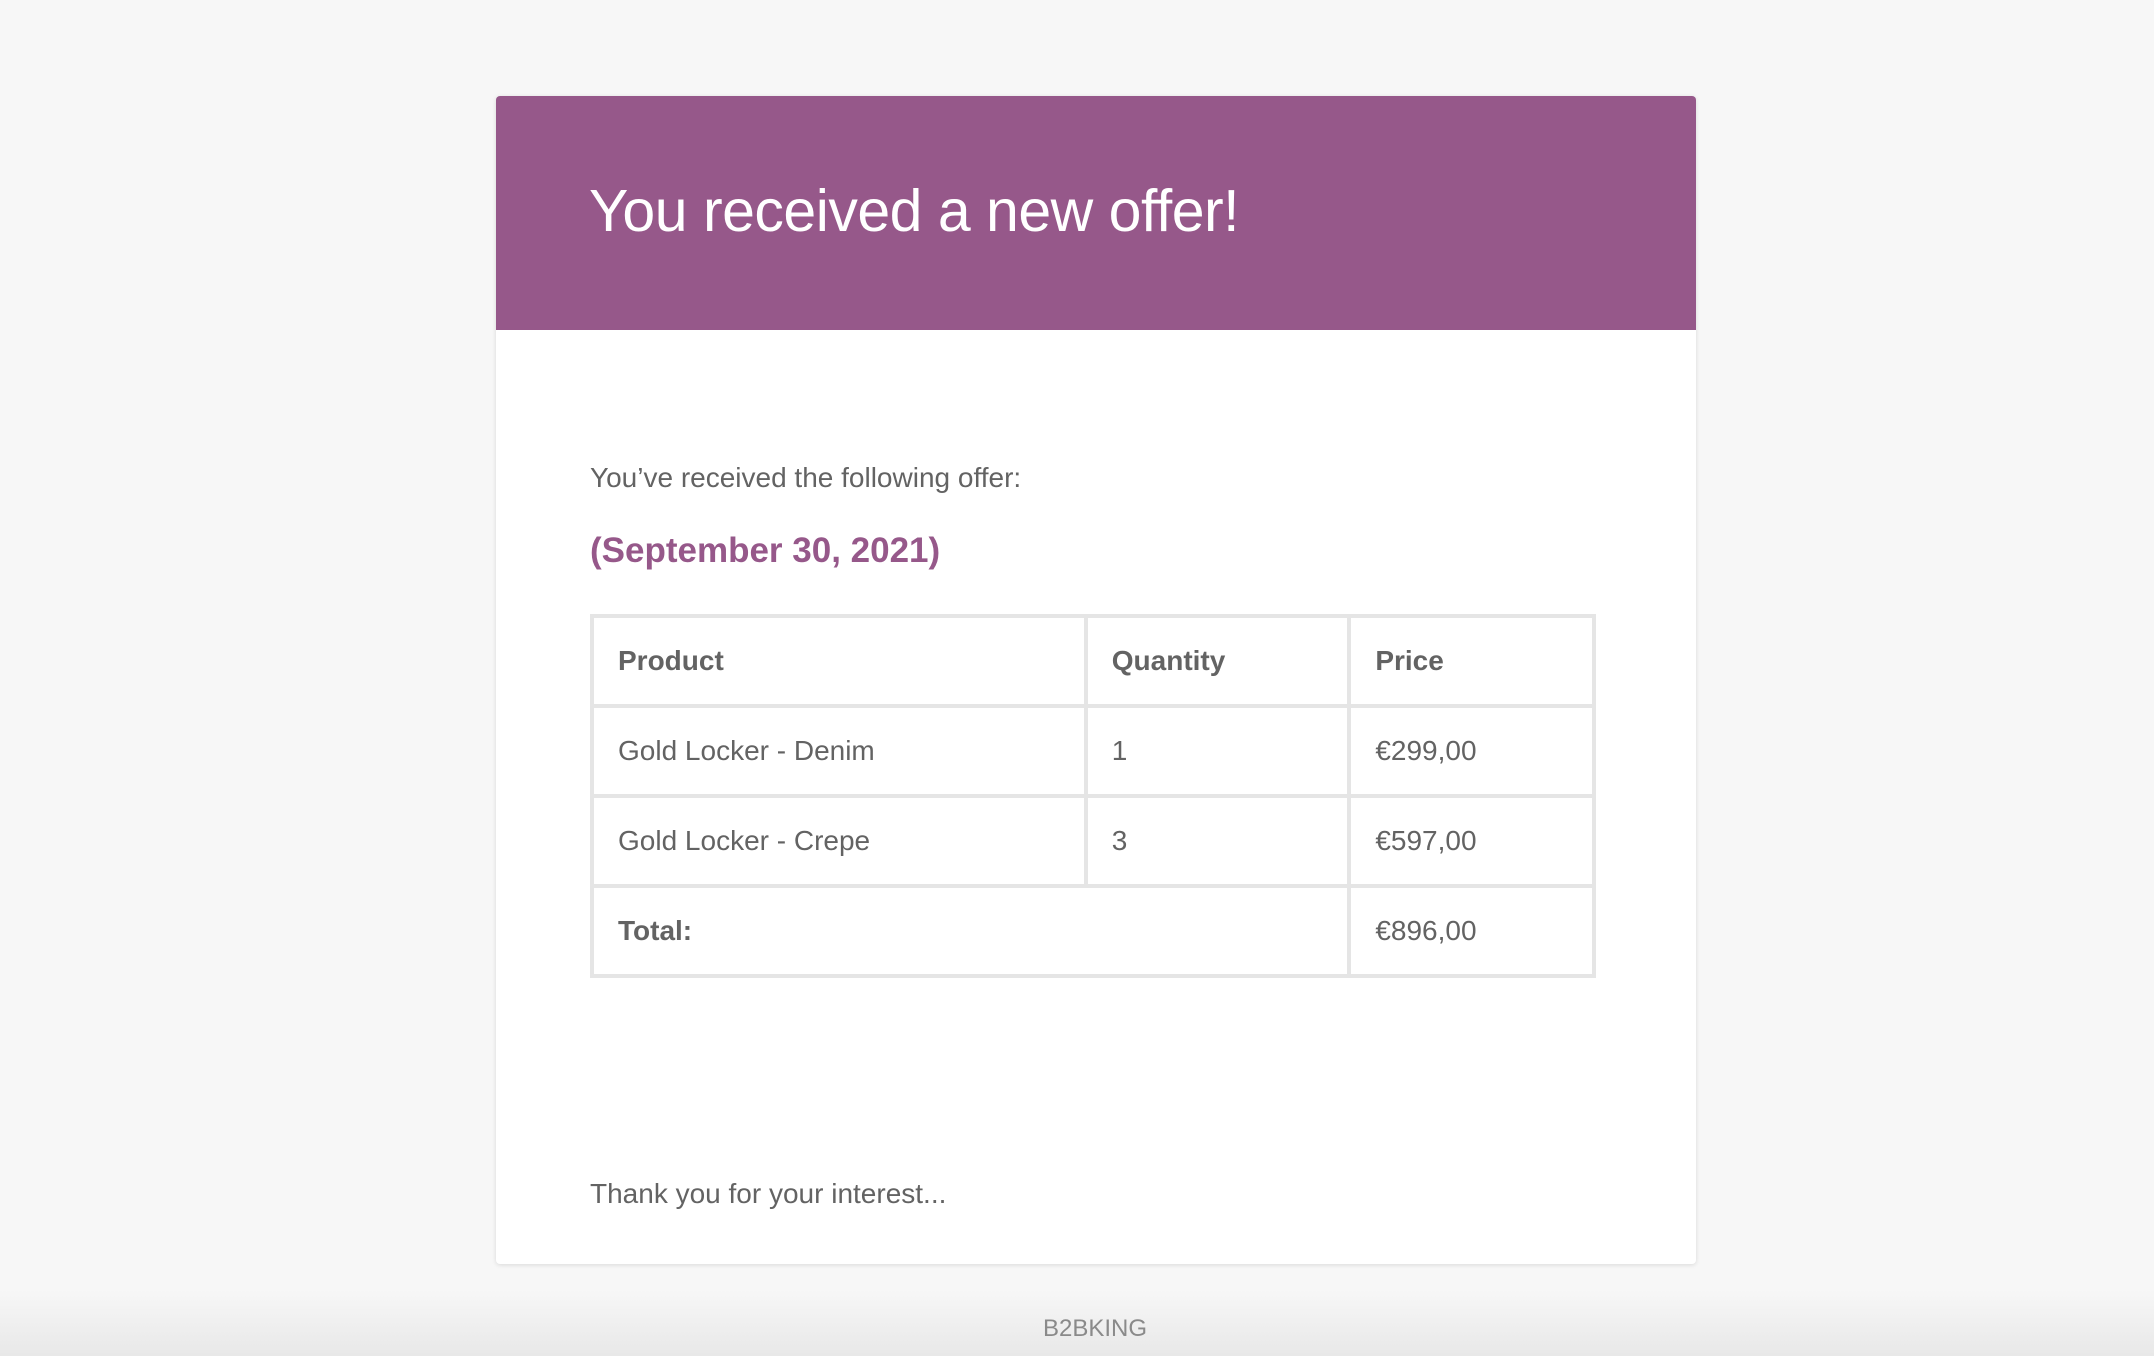 Image resolution: width=2154 pixels, height=1356 pixels. What do you see at coordinates (1217, 751) in the screenshot?
I see `row-quantity: 1` at bounding box center [1217, 751].